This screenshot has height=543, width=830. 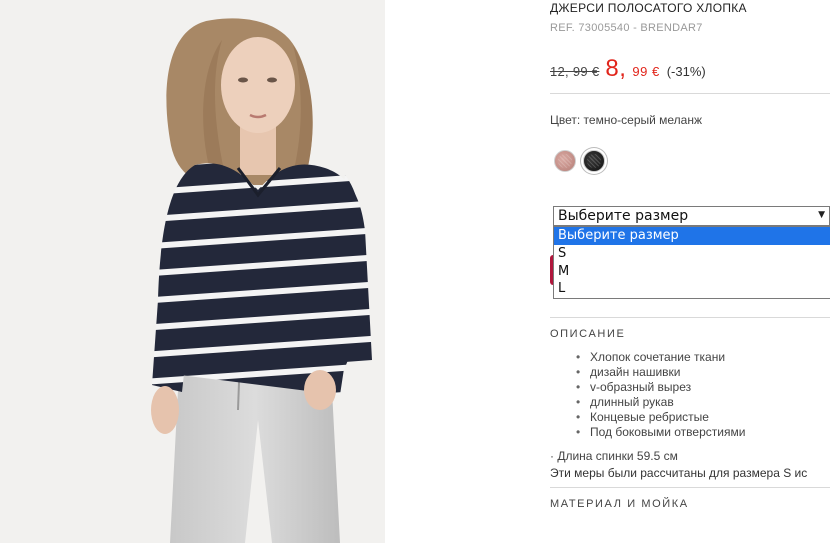 What do you see at coordinates (659, 387) in the screenshot?
I see `list-item: v-образный вырез` at bounding box center [659, 387].